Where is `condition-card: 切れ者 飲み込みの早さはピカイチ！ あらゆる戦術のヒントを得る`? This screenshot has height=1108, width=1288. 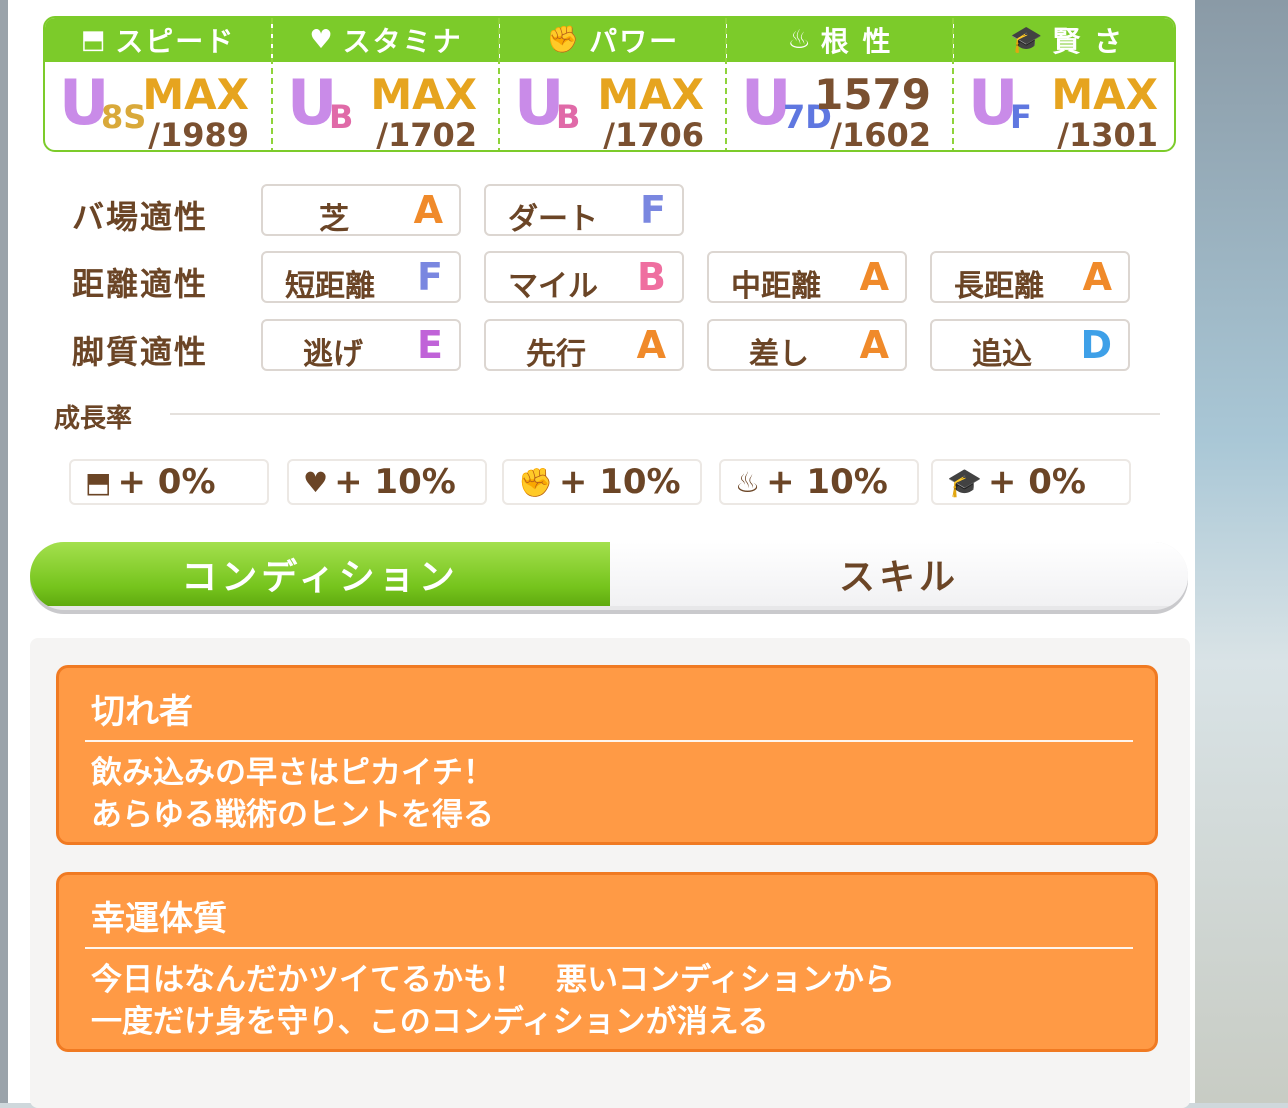
condition-card: 切れ者 飲み込みの早さはピカイチ！ あらゆる戦術のヒントを得る is located at coordinates (607, 755).